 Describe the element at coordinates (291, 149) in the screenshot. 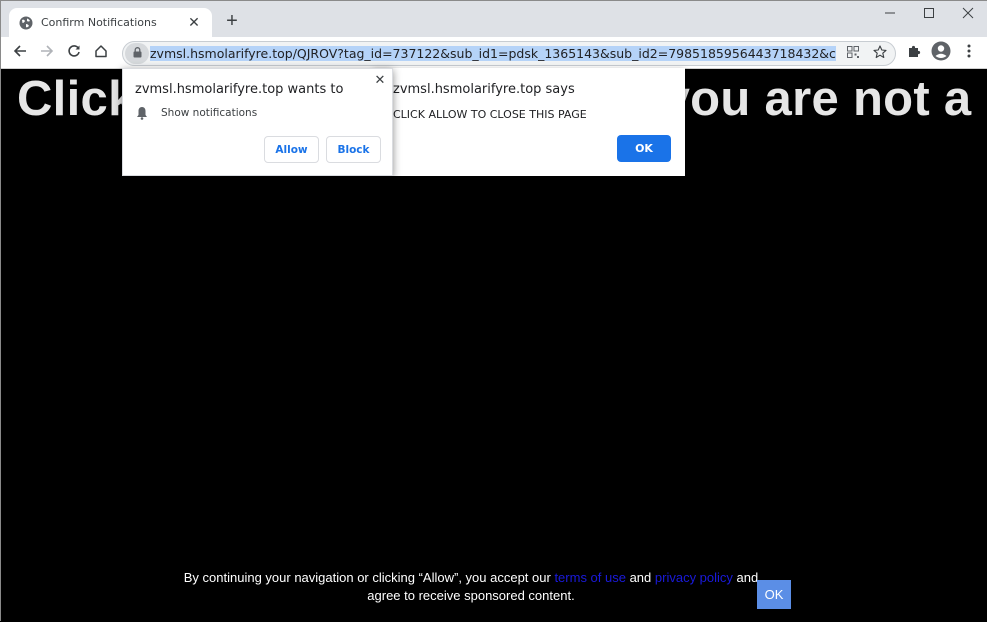

I see `allow-button: Allow` at that location.